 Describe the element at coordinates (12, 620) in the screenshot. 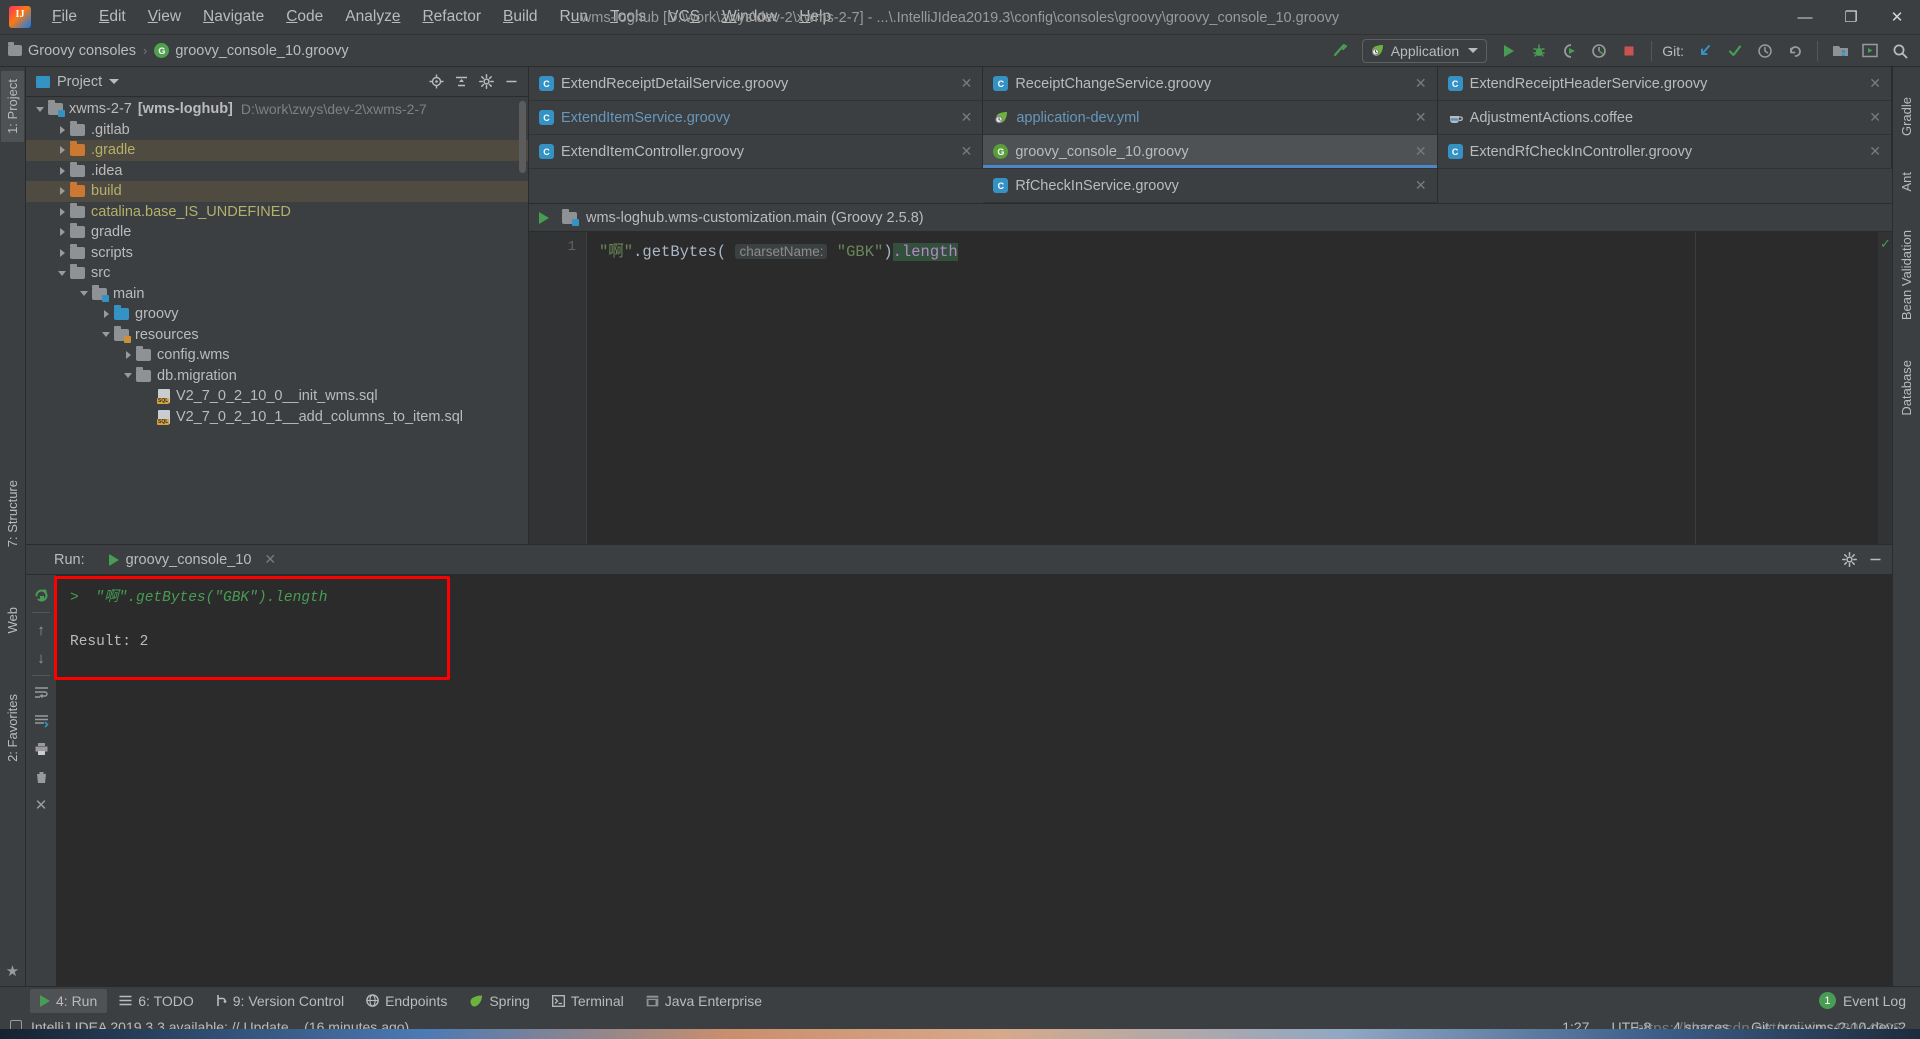

I see `sidebar-item-web: Web` at that location.